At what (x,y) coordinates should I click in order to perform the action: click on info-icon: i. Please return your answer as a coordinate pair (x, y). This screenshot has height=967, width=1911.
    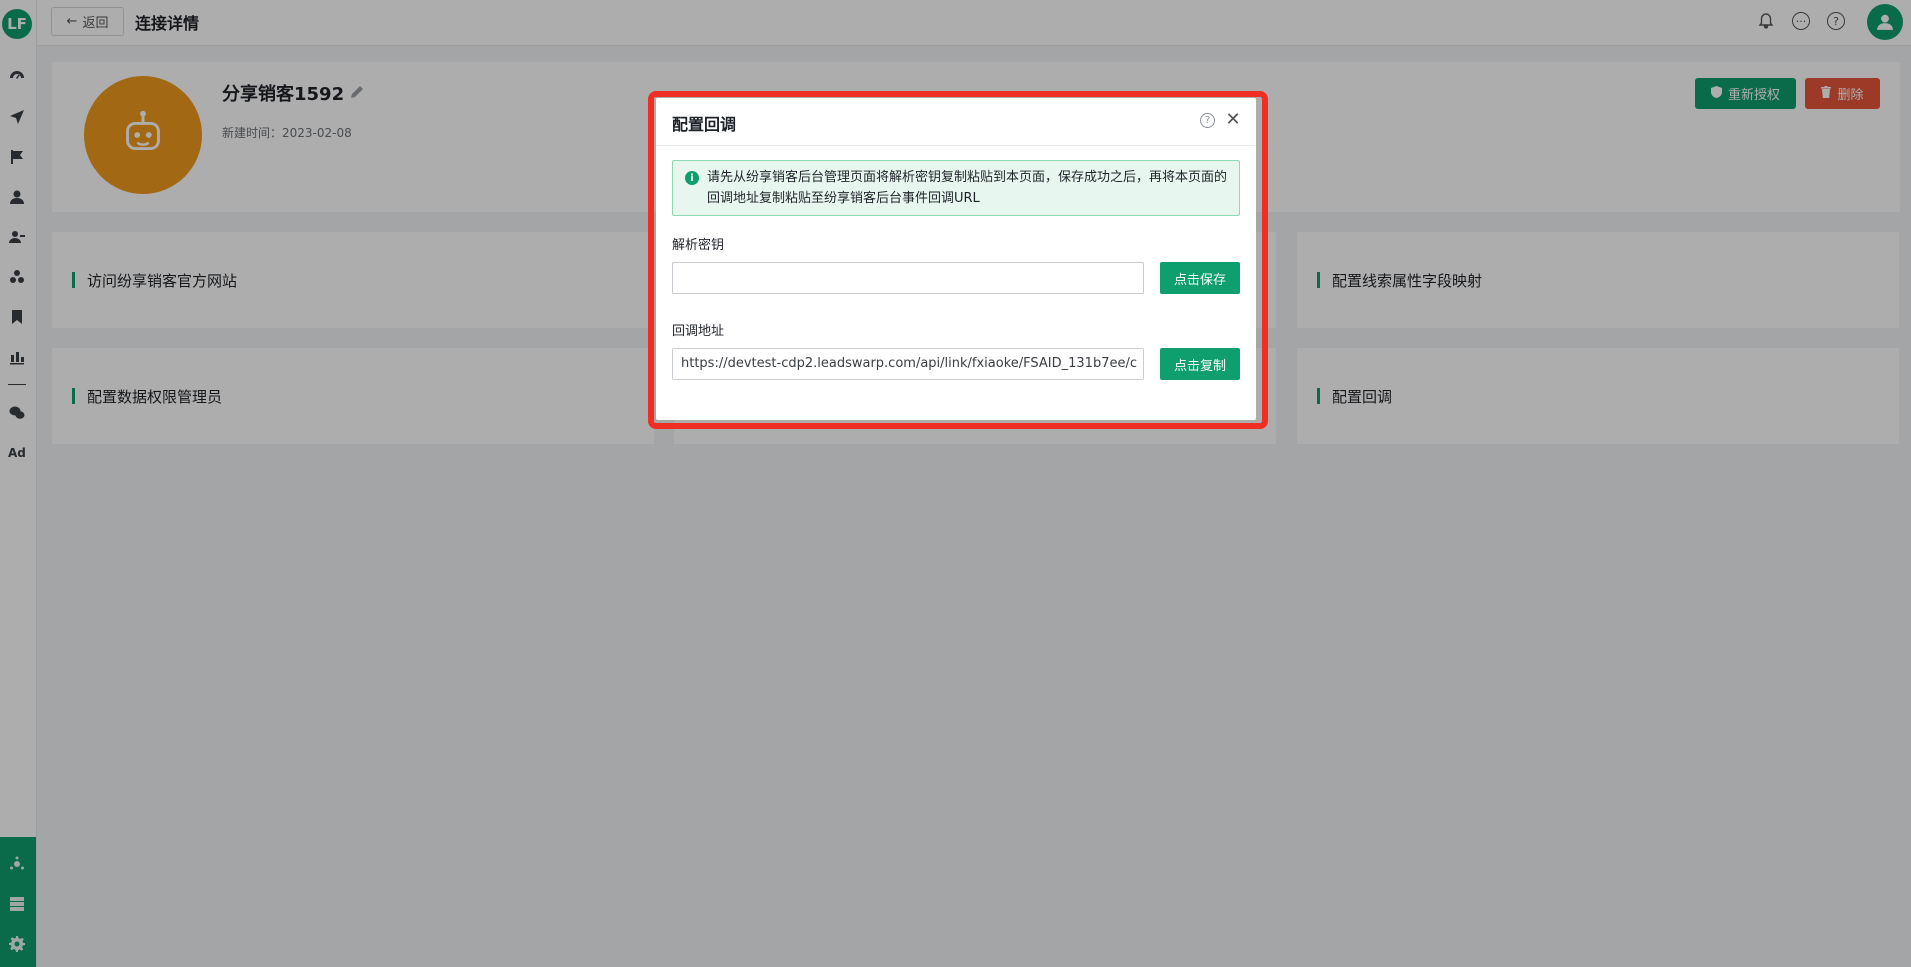
    Looking at the image, I should click on (692, 178).